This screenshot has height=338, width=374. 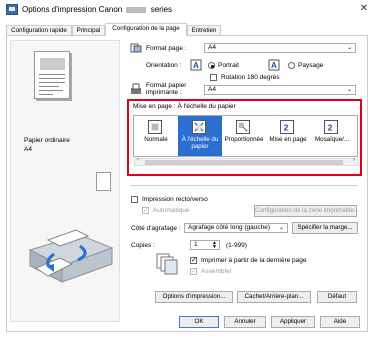 I want to click on layout-heading: Mise en page : À l'échelle du papier, so click(x=184, y=106).